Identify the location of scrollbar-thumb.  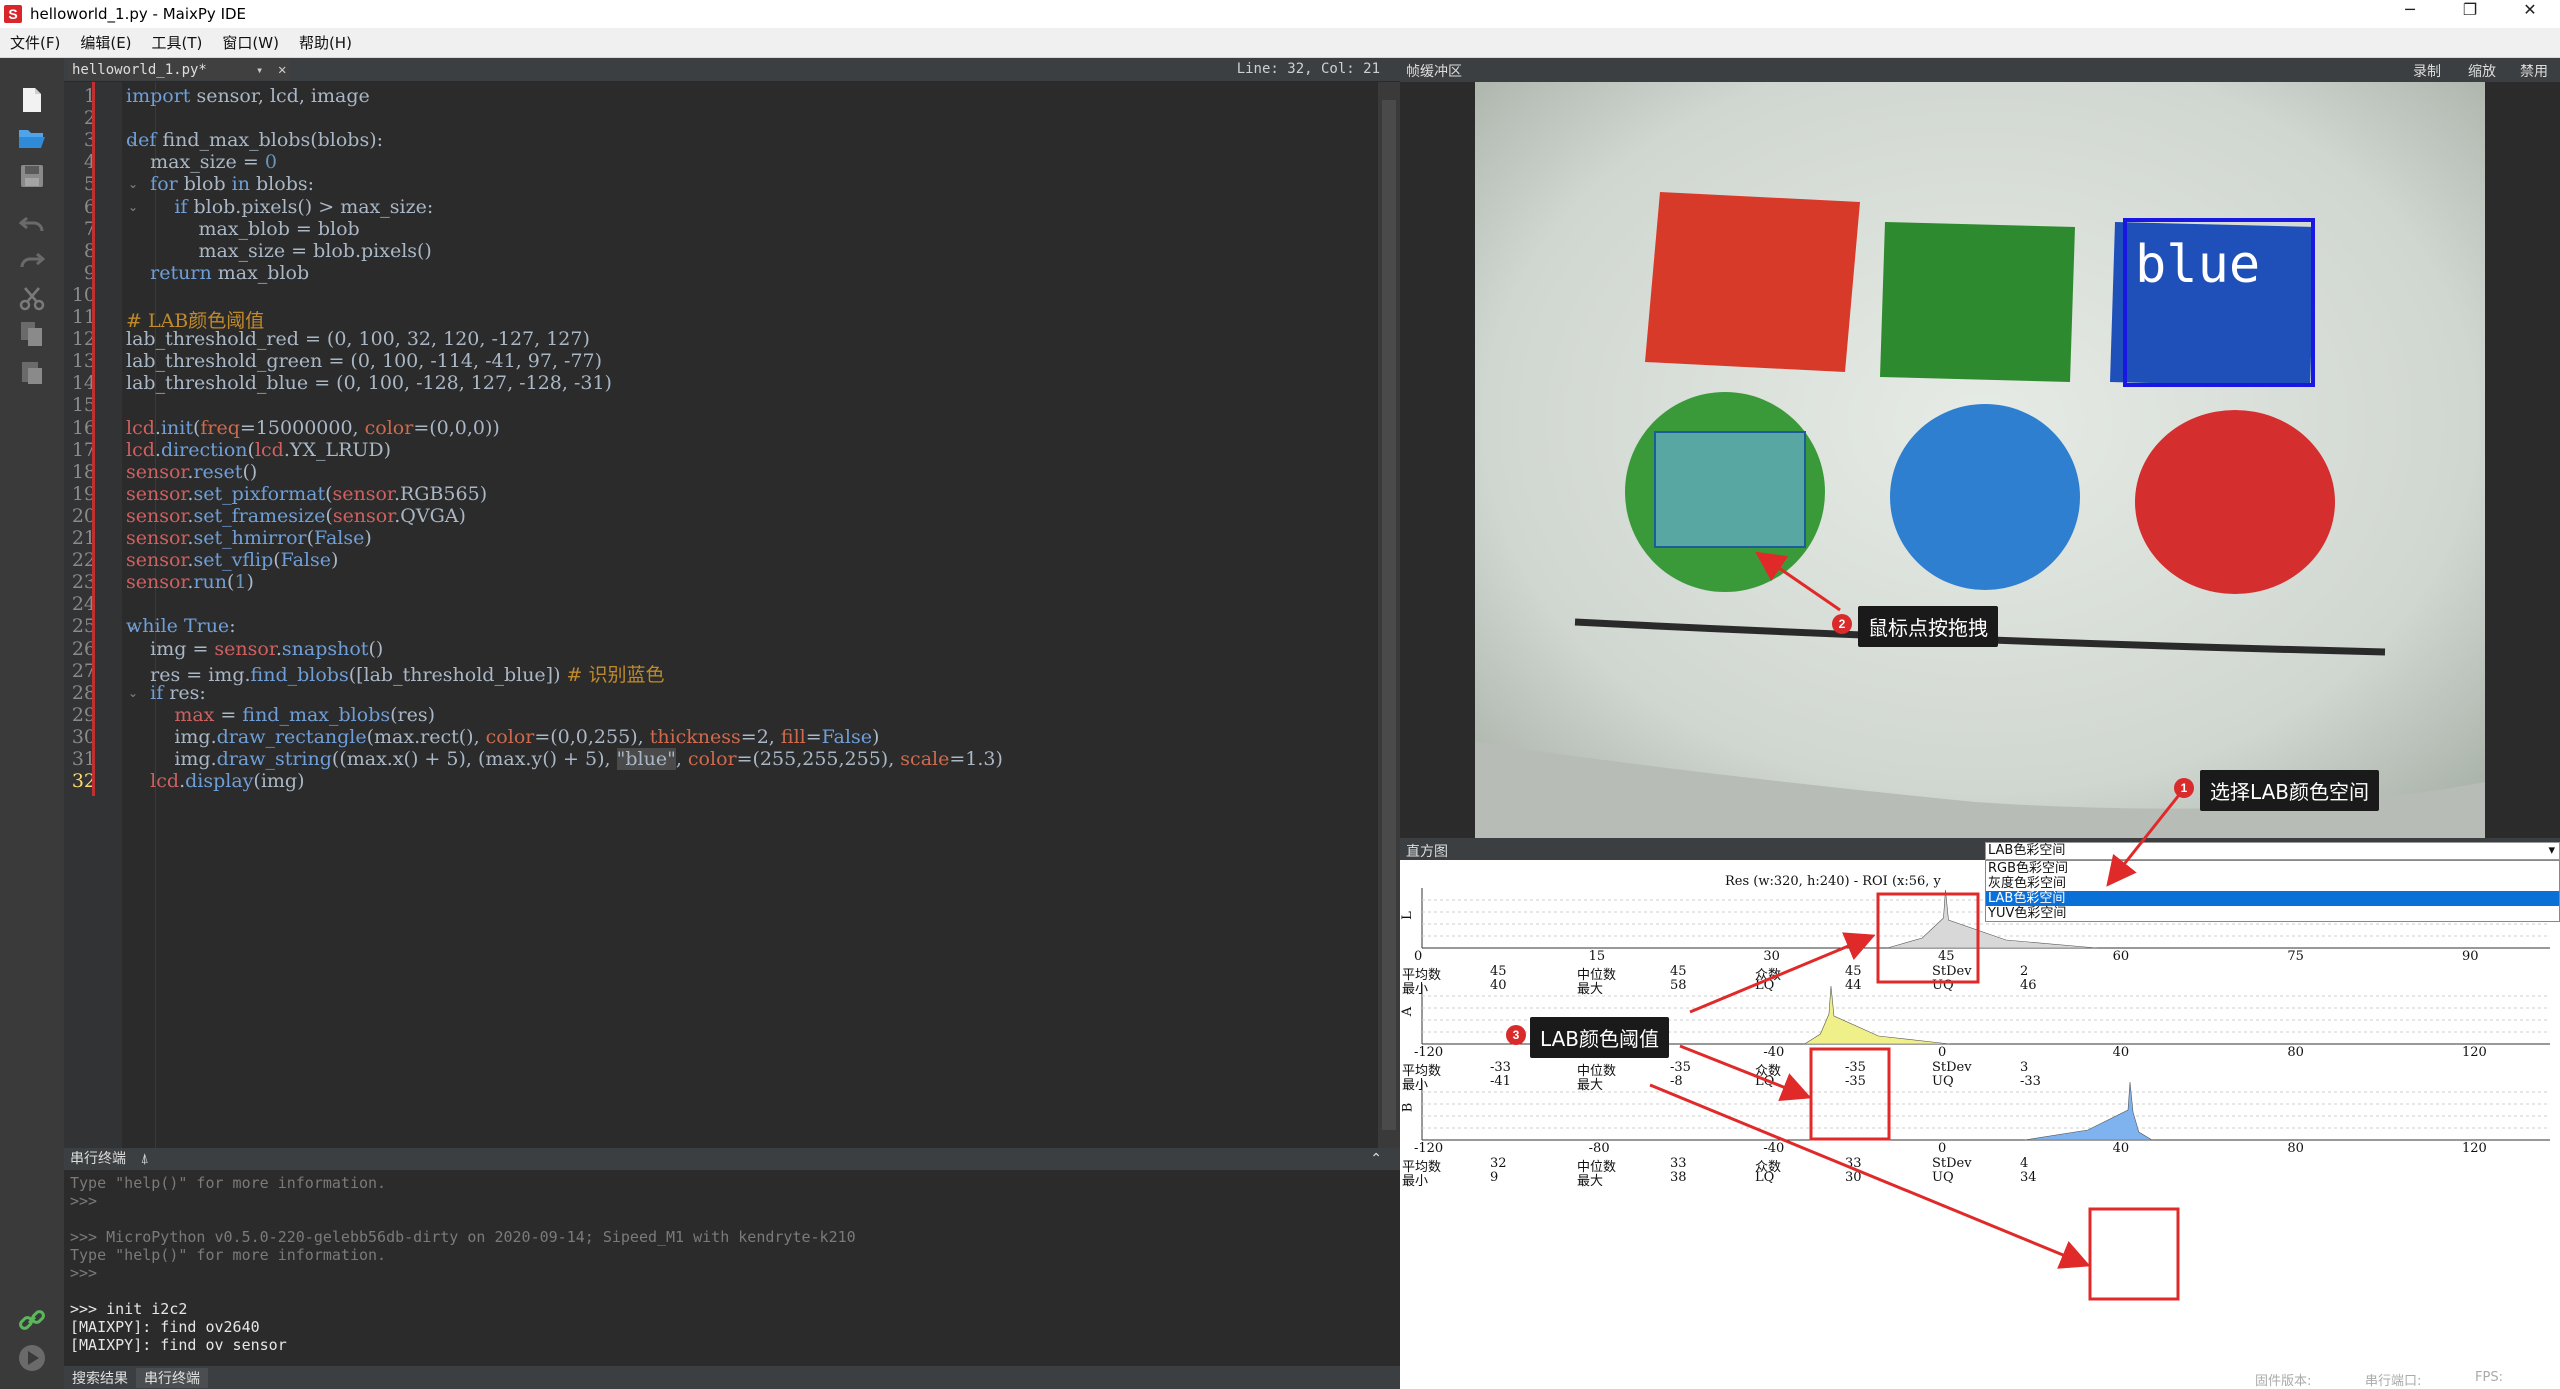
(1389, 615).